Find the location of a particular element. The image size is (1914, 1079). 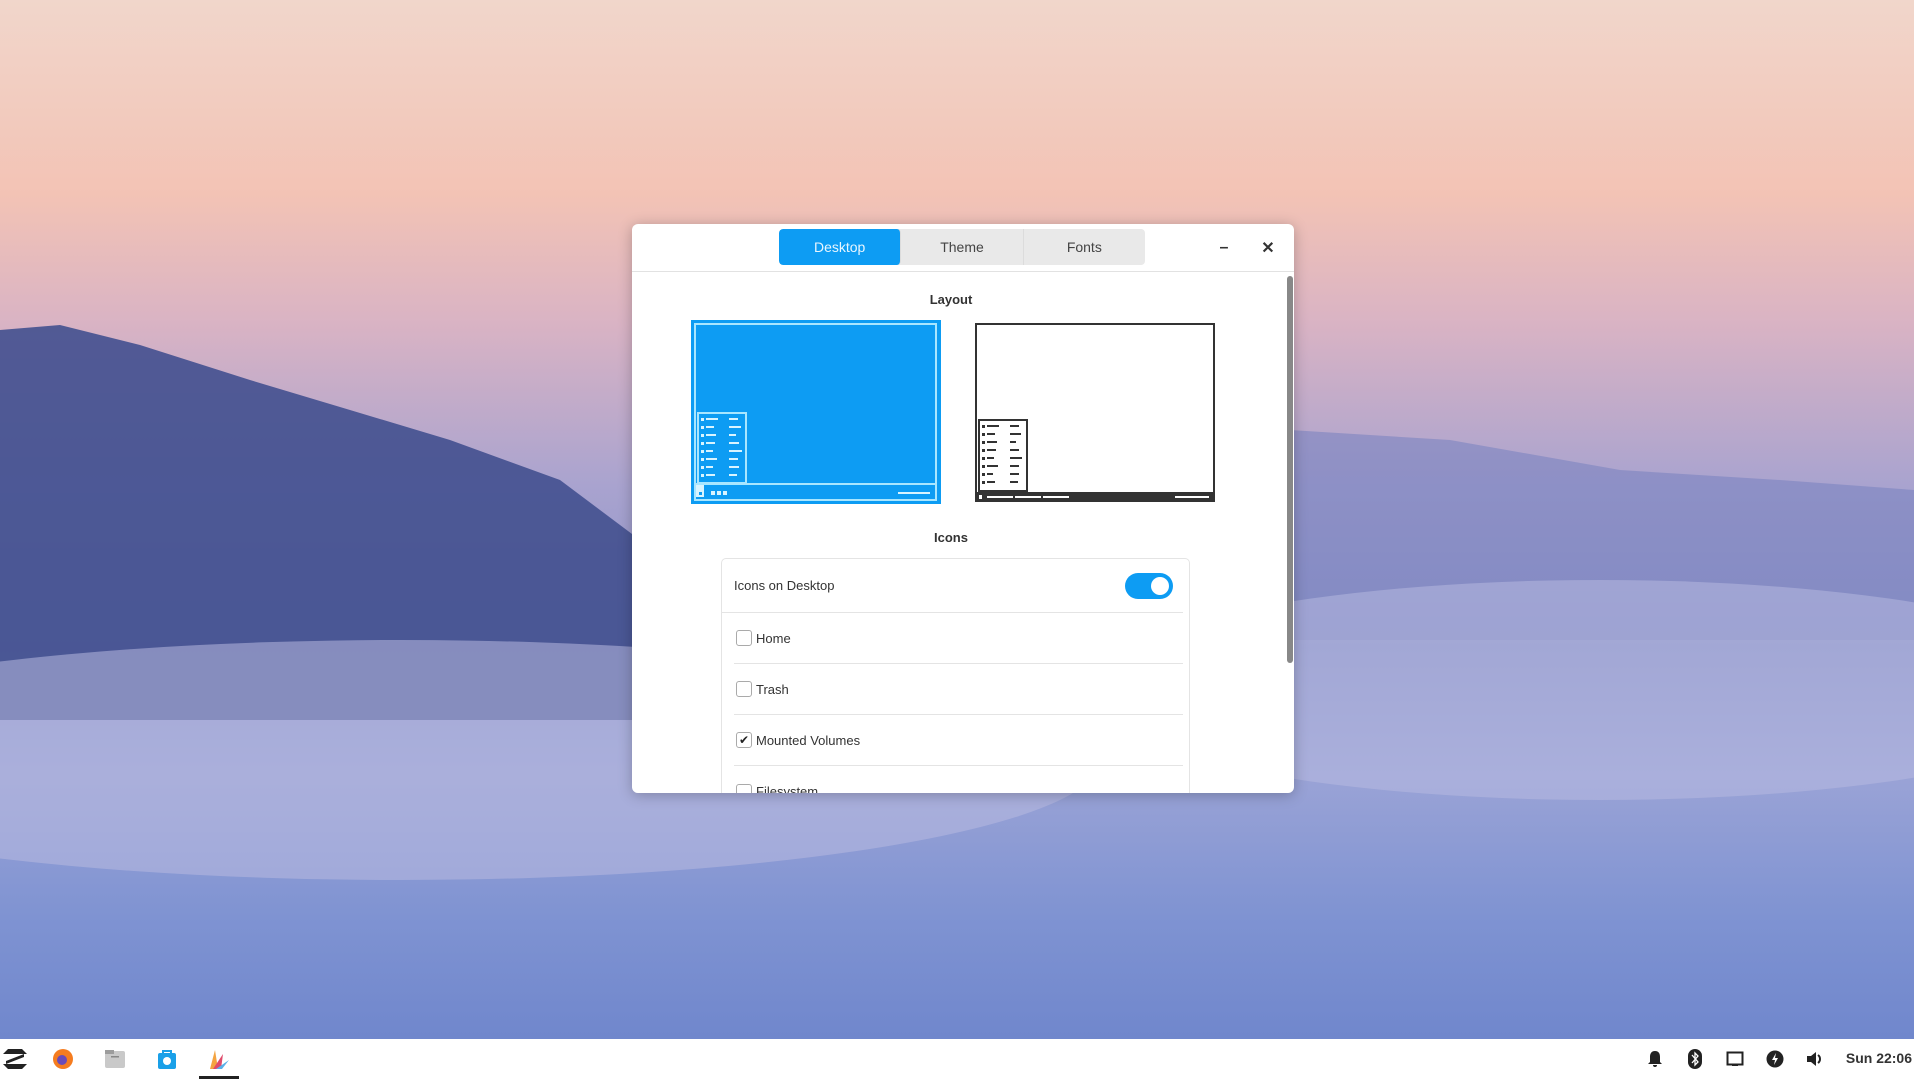

filesystem-checkbox is located at coordinates (744, 788).